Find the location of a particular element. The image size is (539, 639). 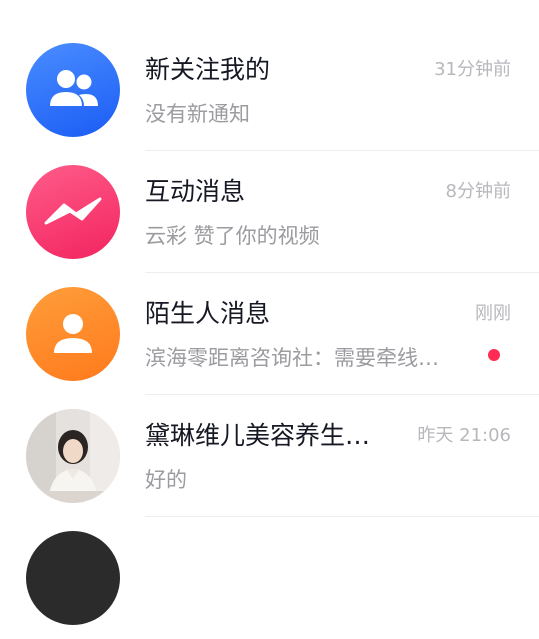

message-time: 昨天 21:06 is located at coordinates (464, 435).